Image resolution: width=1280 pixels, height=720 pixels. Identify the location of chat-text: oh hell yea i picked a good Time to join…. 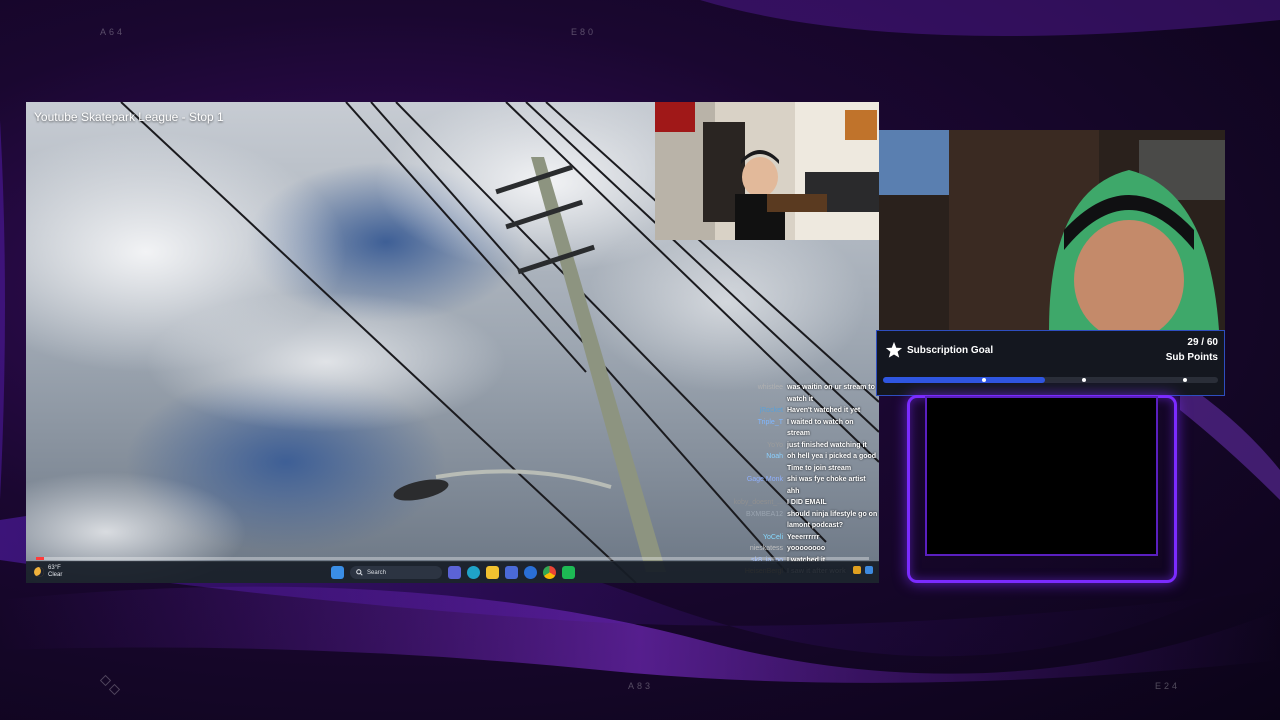
(832, 462).